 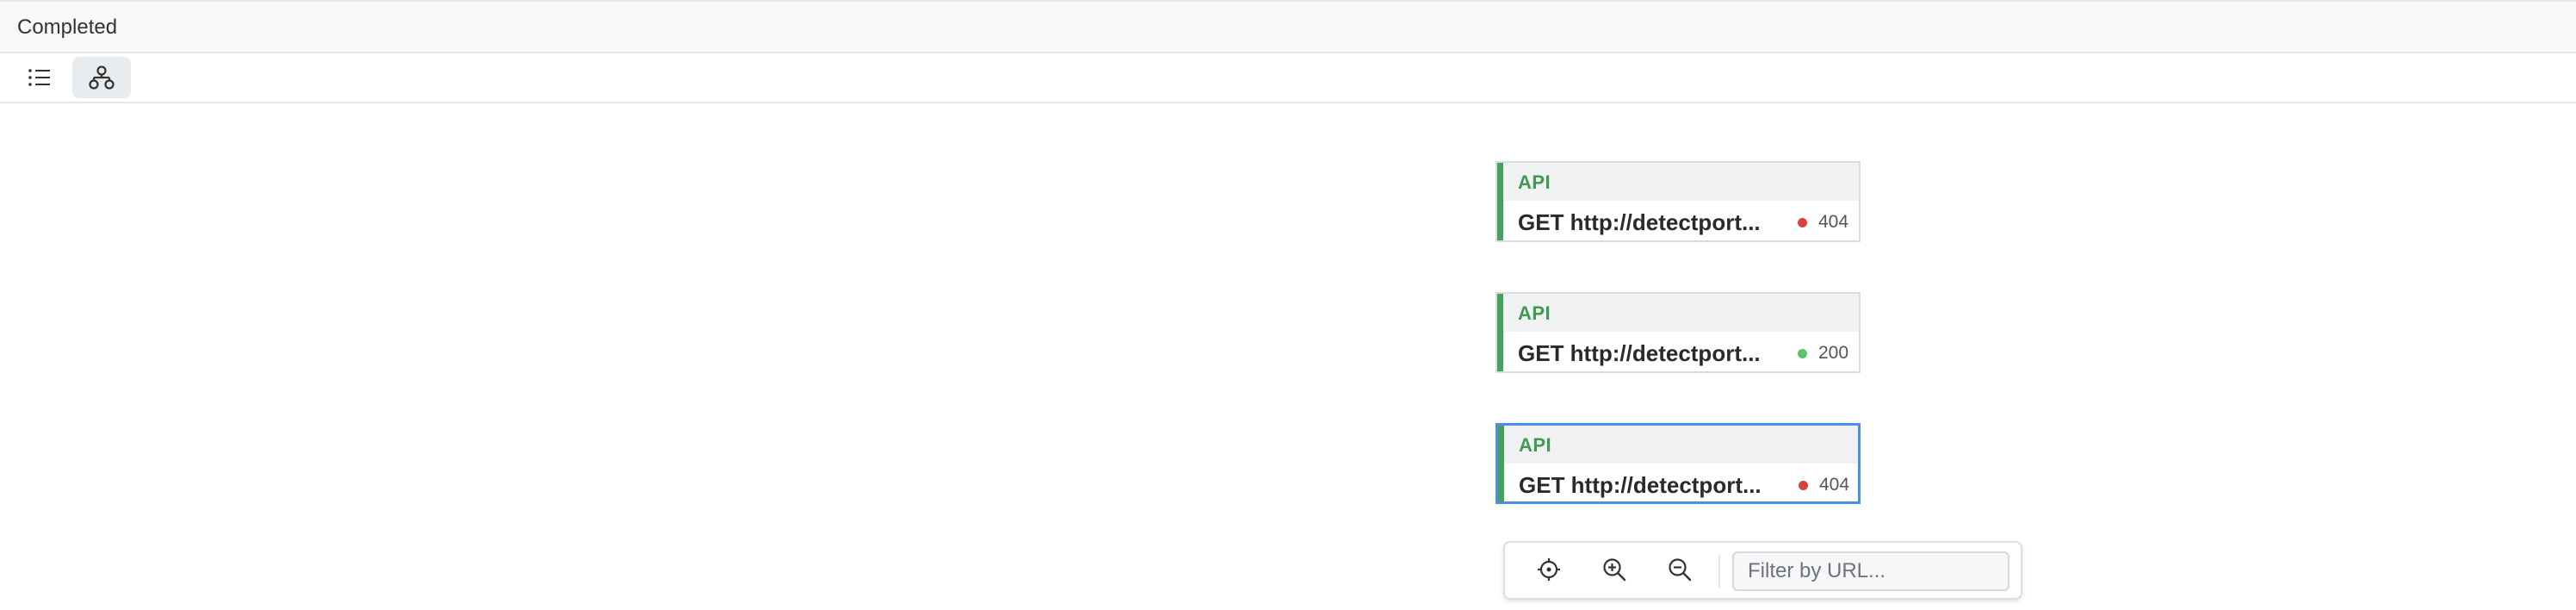 What do you see at coordinates (67, 27) in the screenshot?
I see `run-status-text: Completed` at bounding box center [67, 27].